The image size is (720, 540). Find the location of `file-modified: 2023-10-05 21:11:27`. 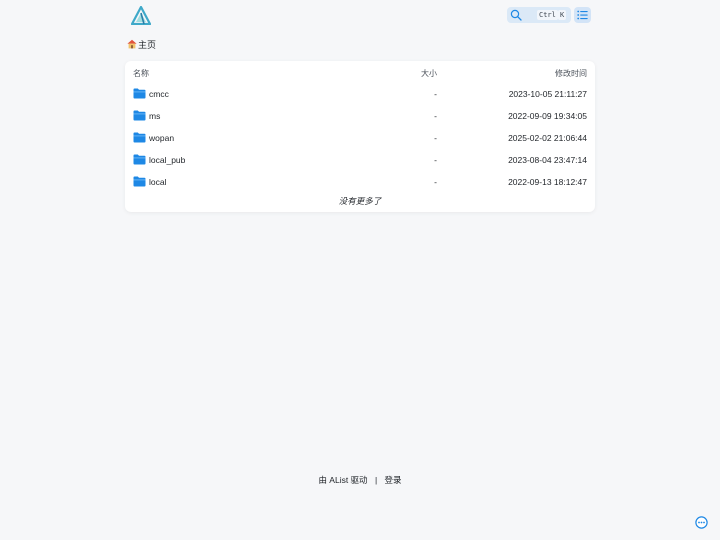

file-modified: 2023-10-05 21:11:27 is located at coordinates (547, 94).